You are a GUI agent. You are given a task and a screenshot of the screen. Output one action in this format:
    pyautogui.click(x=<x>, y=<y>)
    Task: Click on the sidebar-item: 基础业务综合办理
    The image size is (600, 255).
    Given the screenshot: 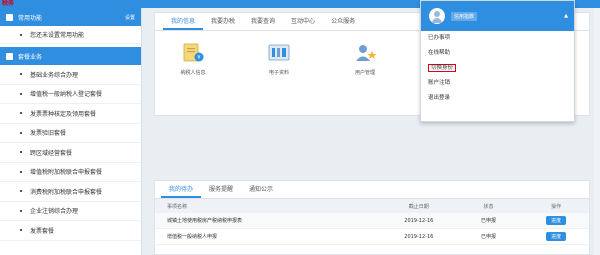 What is the action you would take?
    pyautogui.click(x=70, y=75)
    